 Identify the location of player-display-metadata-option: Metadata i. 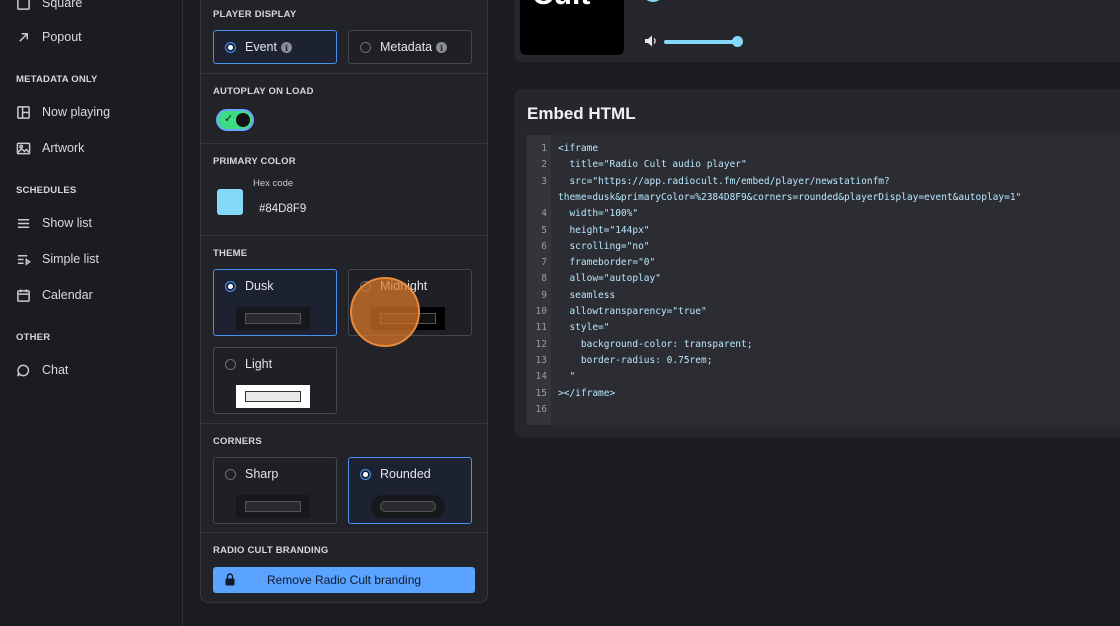
(410, 47).